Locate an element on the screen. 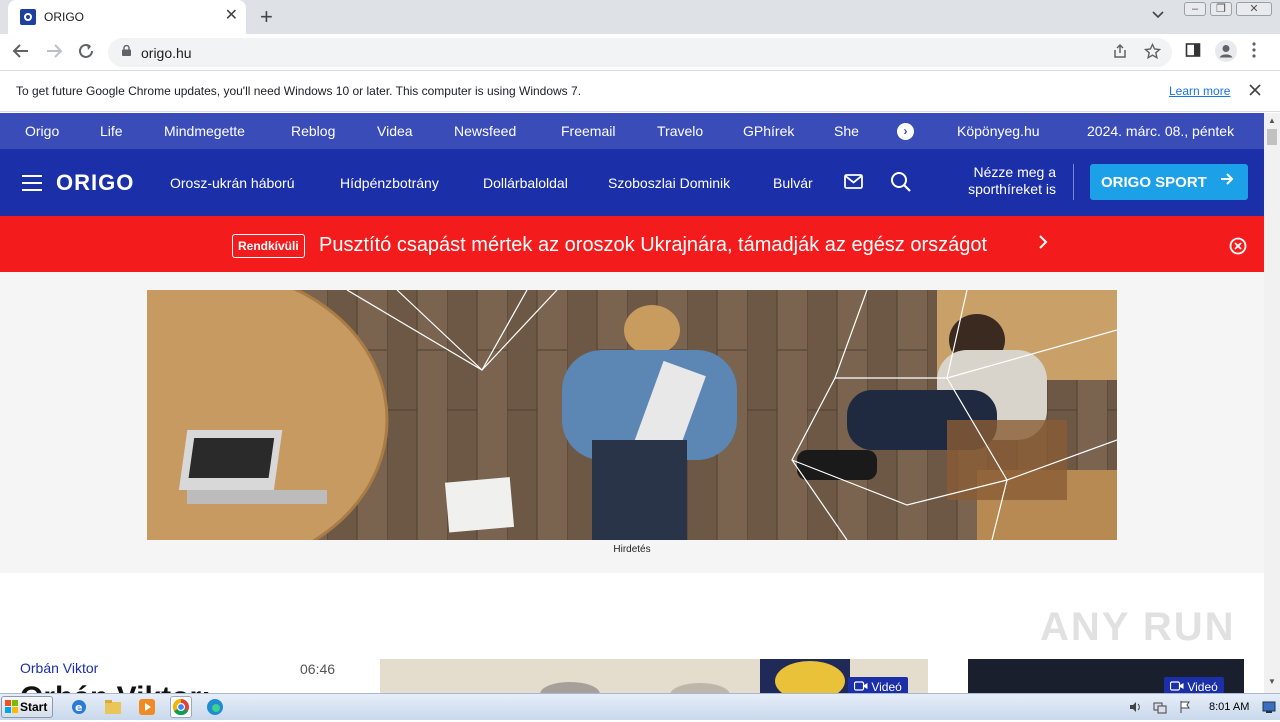 Image resolution: width=1280 pixels, height=722 pixels. topnav-mindmegette: Mindmegette is located at coordinates (204, 131).